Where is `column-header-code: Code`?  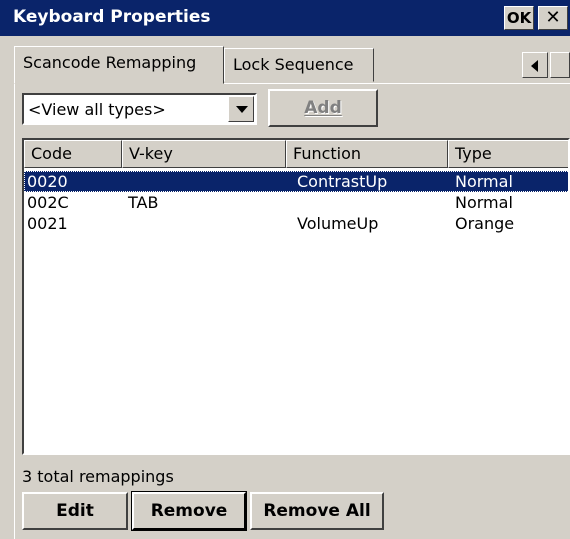
column-header-code: Code is located at coordinates (73, 154).